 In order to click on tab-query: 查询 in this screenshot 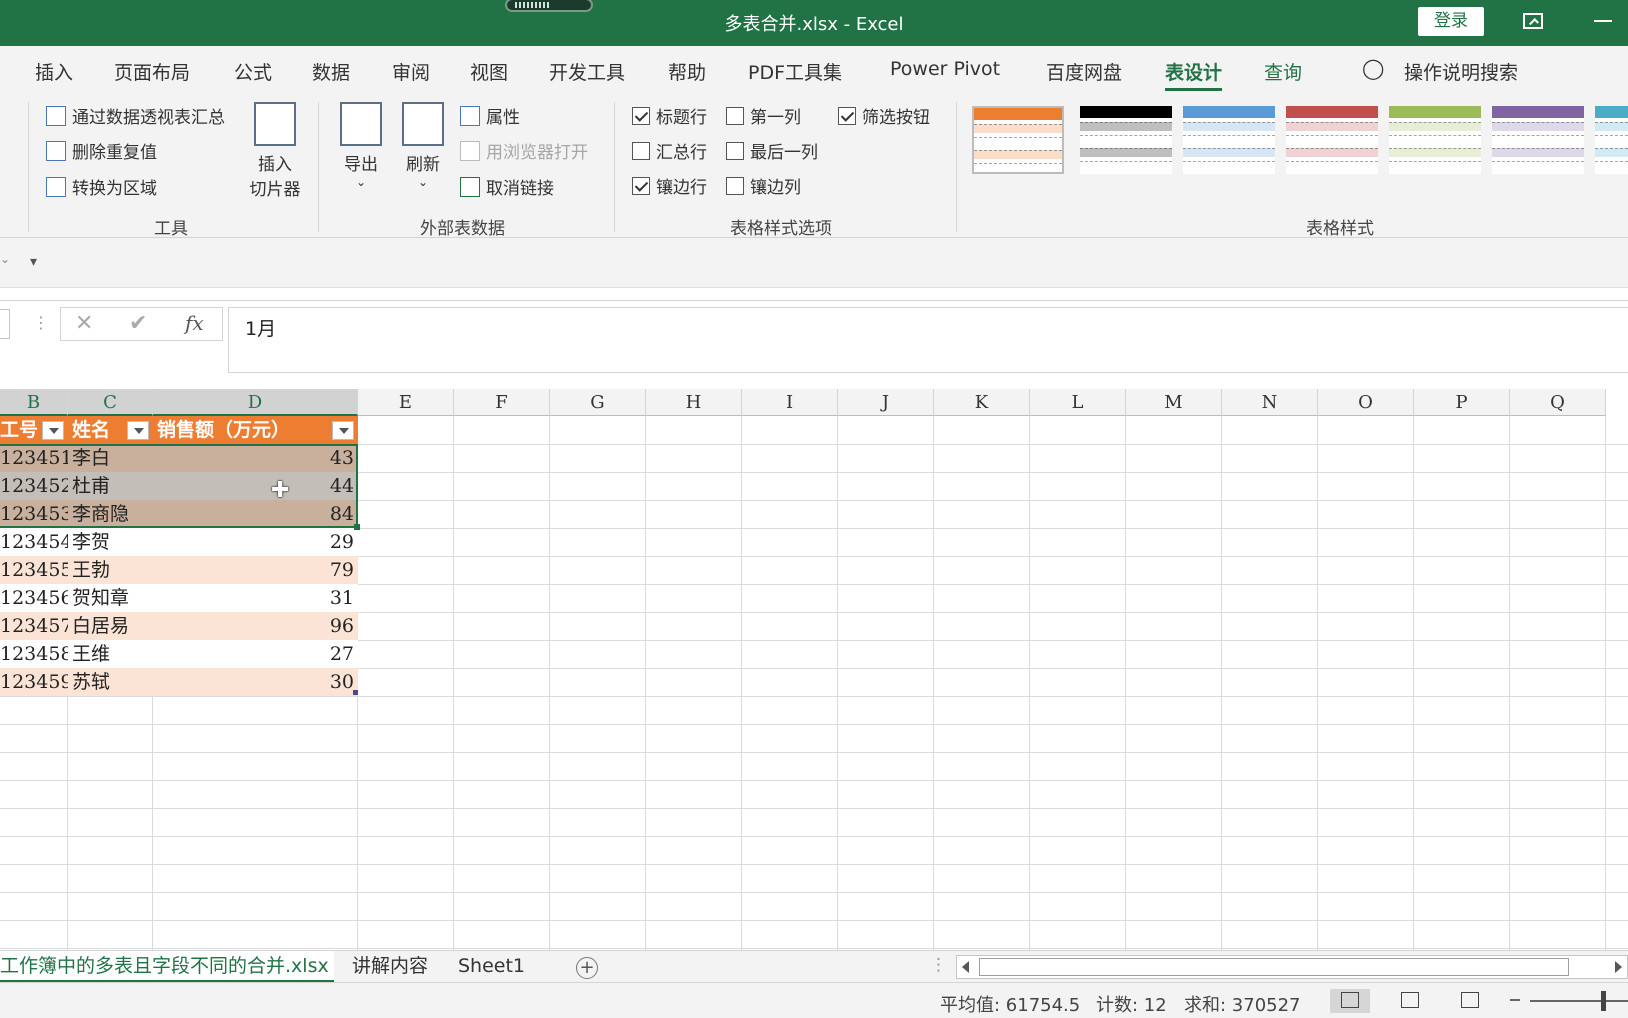, I will do `click(1283, 71)`.